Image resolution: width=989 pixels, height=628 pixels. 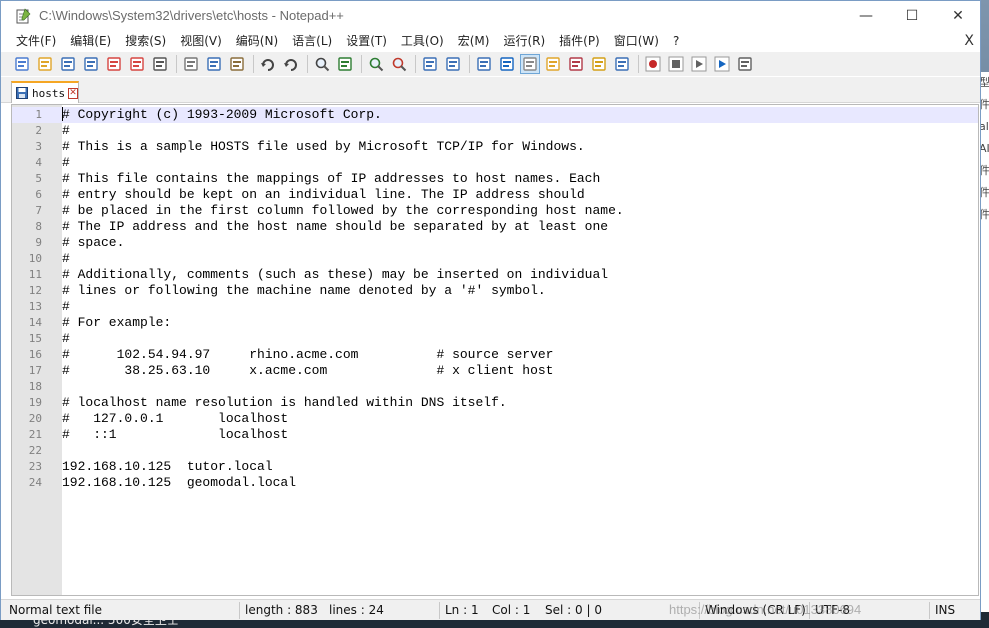 I want to click on editor-line: 23 192.168.10.125 tutor.local, so click(x=495, y=467).